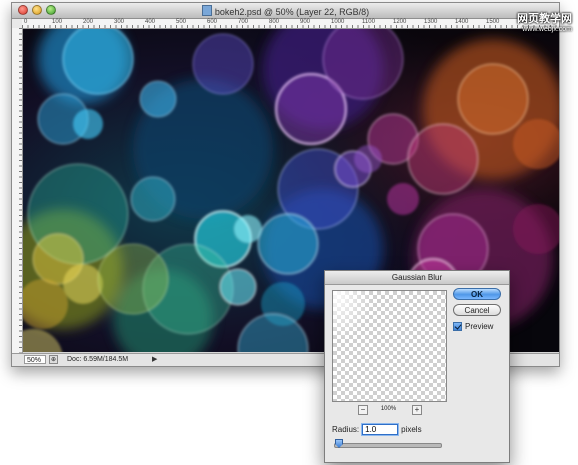  I want to click on document-status-icon: ⊕, so click(53, 359).